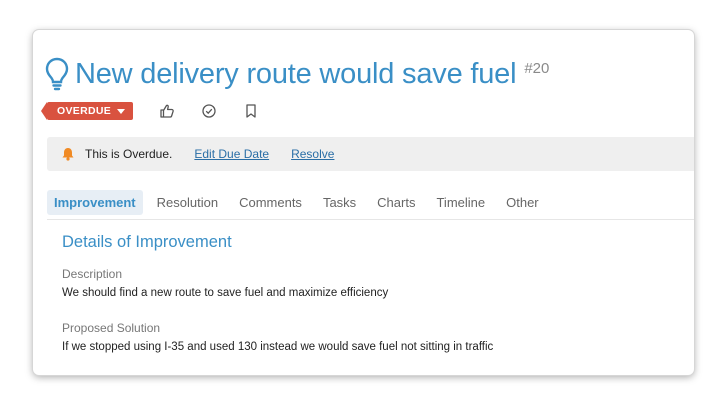 The height and width of the screenshot is (405, 726). Describe the element at coordinates (149, 111) in the screenshot. I see `actions-row: OVERDUE` at that location.